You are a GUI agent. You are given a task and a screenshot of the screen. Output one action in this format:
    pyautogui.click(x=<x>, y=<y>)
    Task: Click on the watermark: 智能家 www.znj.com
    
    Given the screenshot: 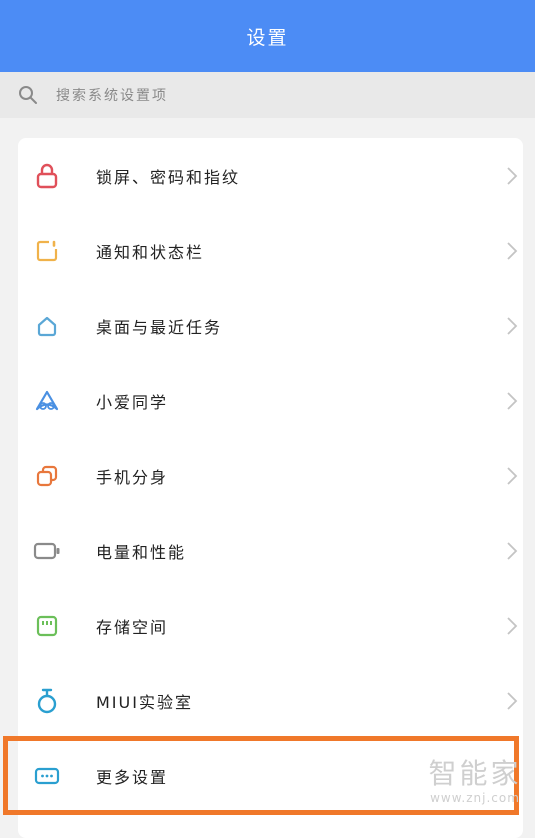 What is the action you would take?
    pyautogui.click(x=475, y=784)
    